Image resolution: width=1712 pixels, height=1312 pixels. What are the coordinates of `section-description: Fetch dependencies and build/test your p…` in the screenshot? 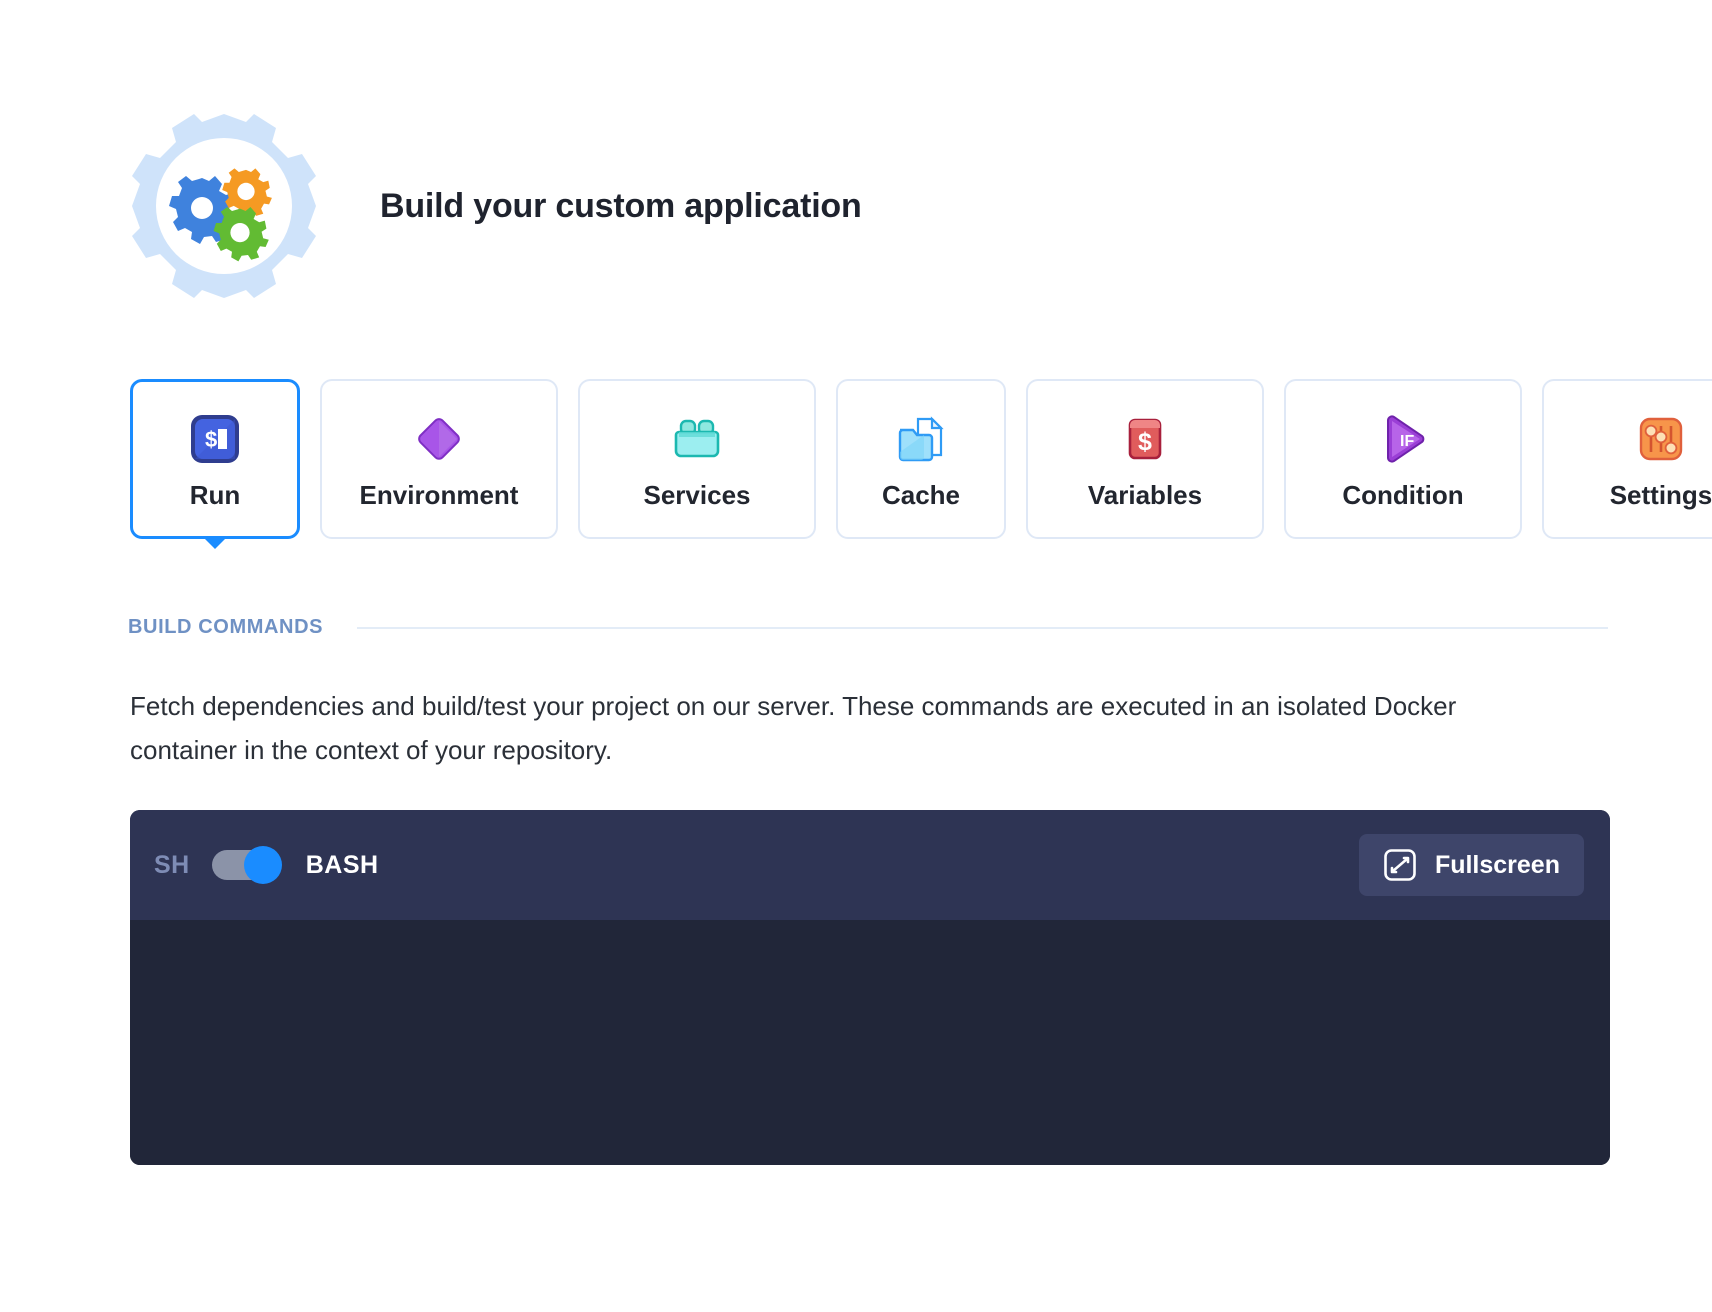 It's located at (793, 728).